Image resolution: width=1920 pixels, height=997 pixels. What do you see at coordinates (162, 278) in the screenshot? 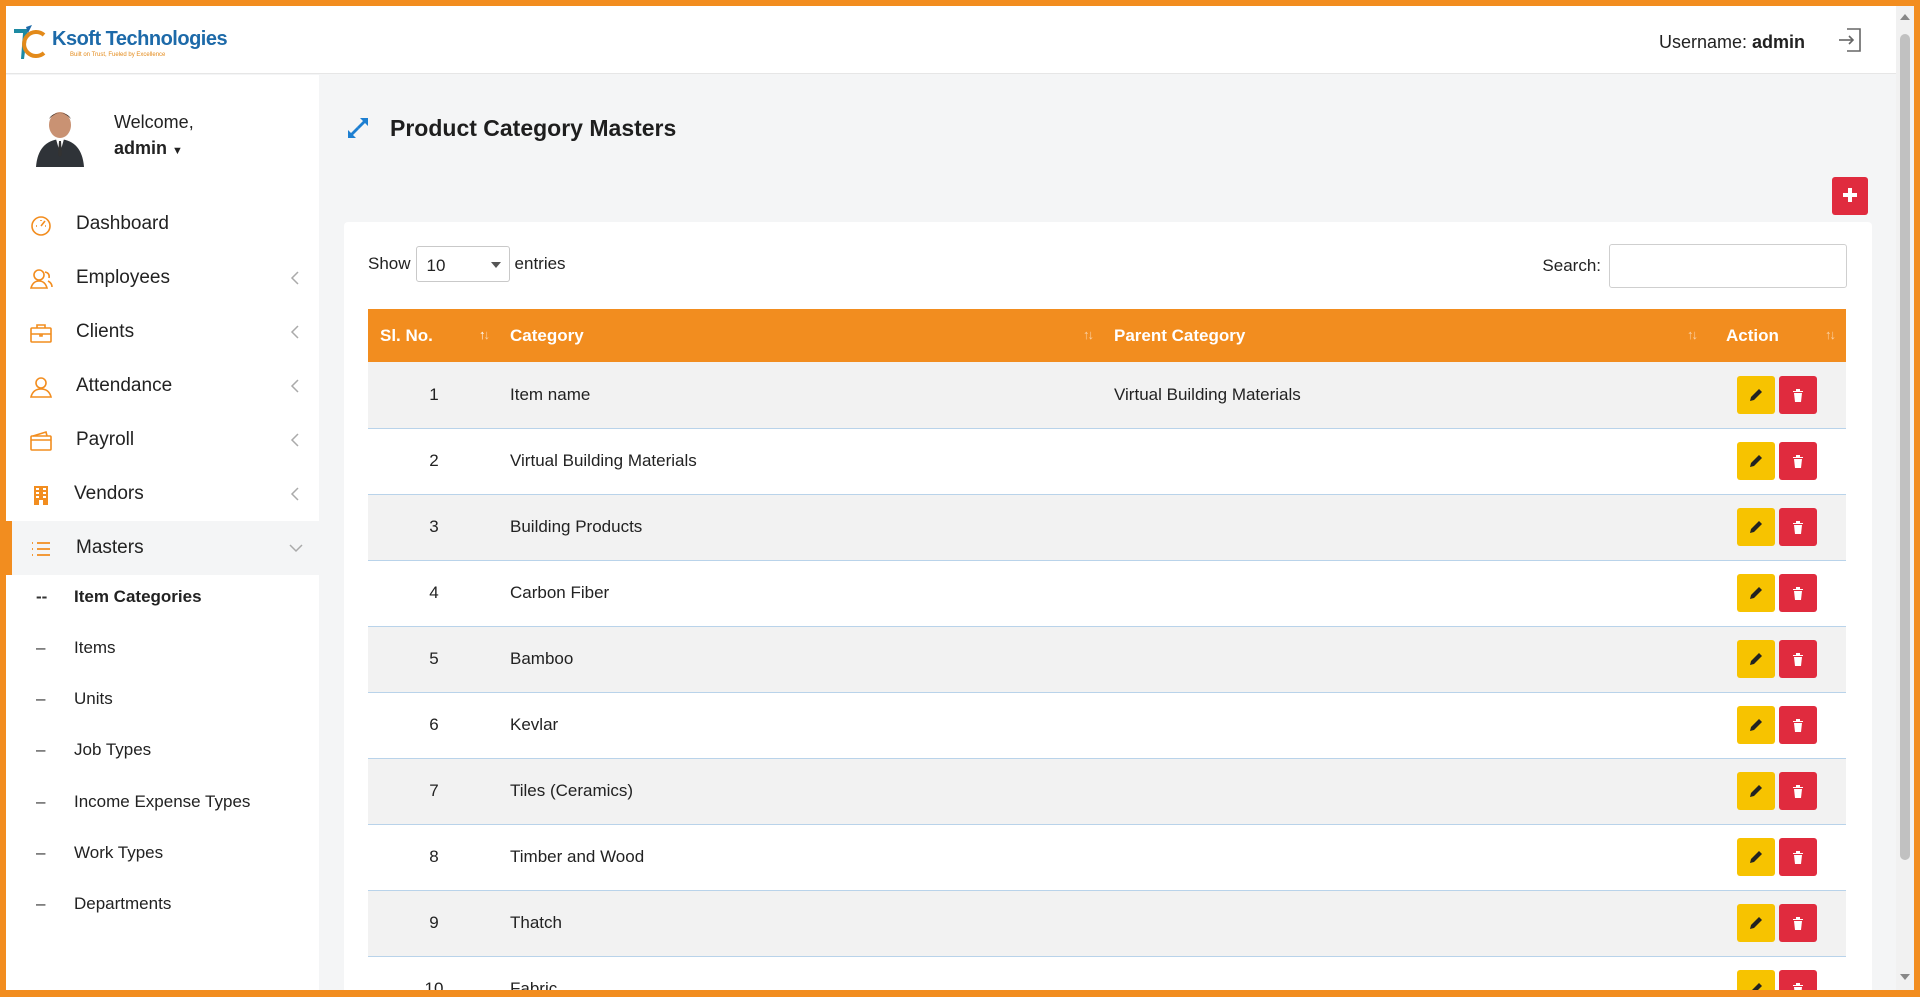
I see `sidebar-item-employees: Employees` at bounding box center [162, 278].